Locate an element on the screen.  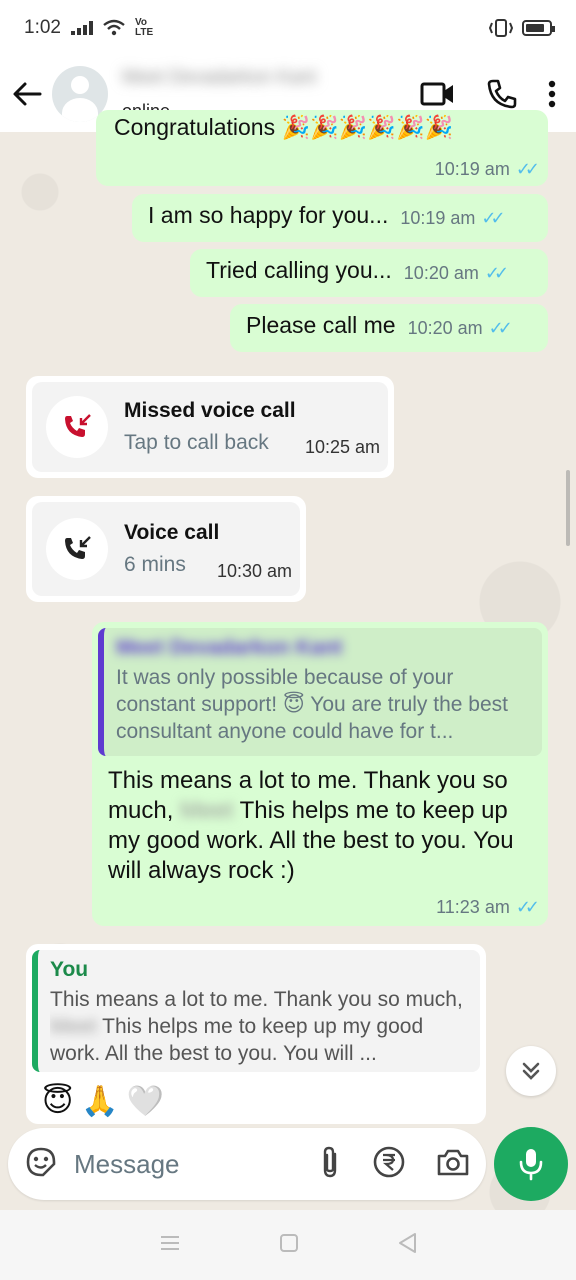
arrow-left-icon is located at coordinates (27, 94).